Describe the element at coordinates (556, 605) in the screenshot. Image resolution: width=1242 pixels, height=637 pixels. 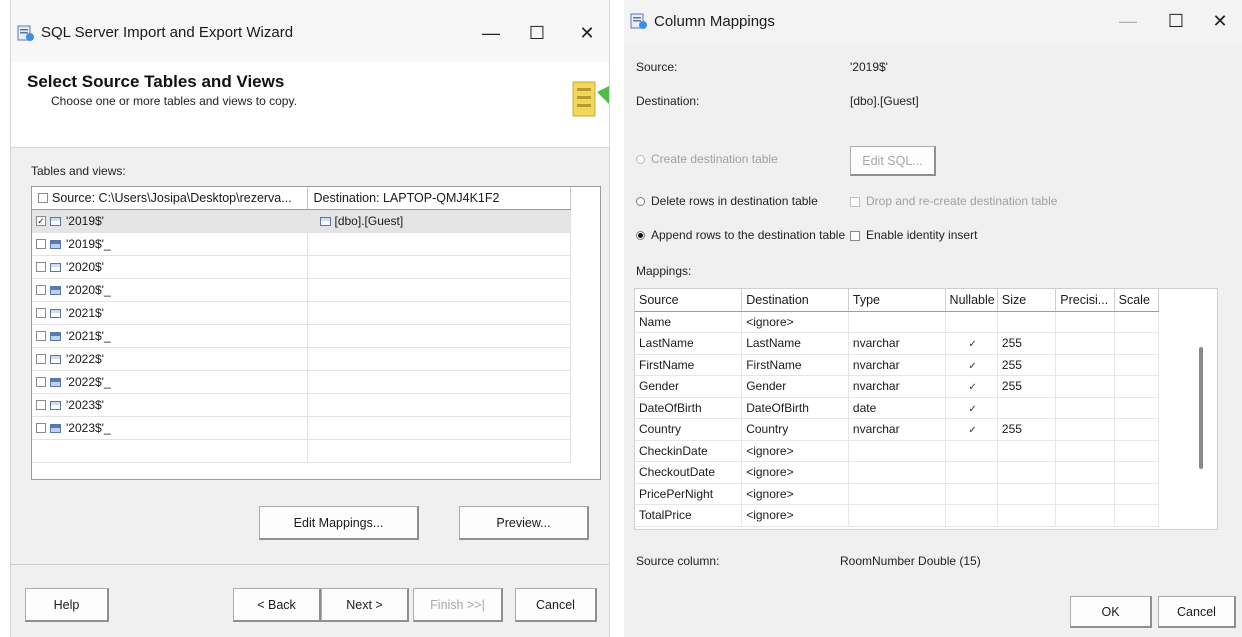
I see `cancel-button: Cancel` at that location.